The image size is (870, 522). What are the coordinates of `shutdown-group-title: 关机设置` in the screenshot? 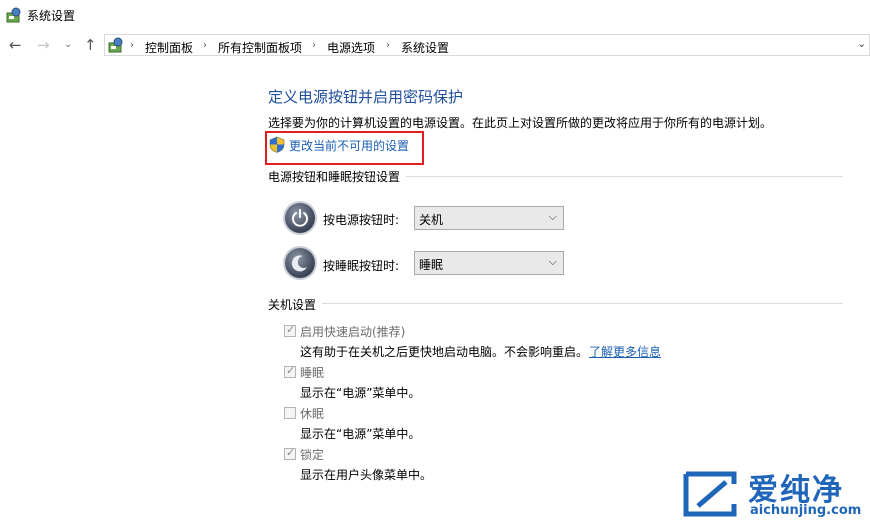 It's located at (295, 304).